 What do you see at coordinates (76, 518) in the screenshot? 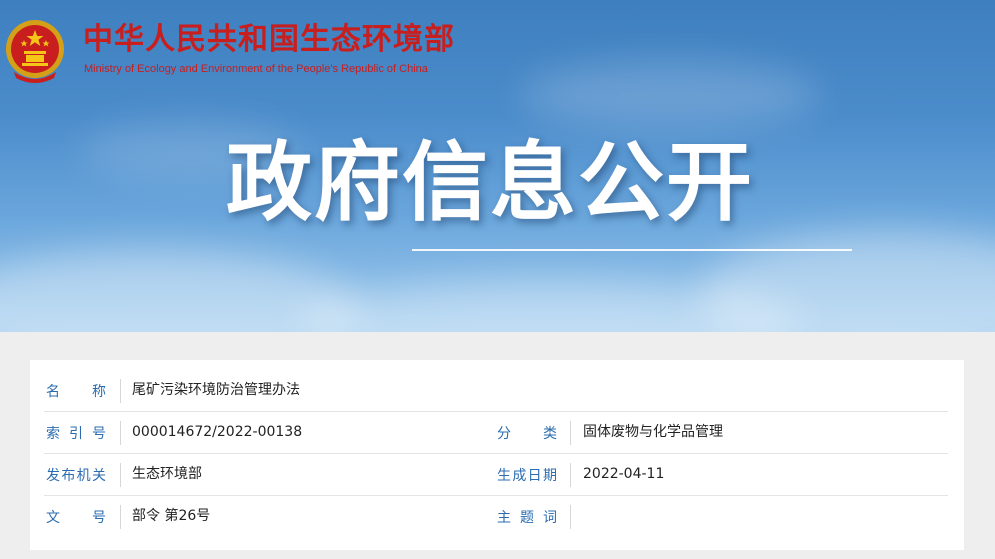
I see `docno-label: 文号` at bounding box center [76, 518].